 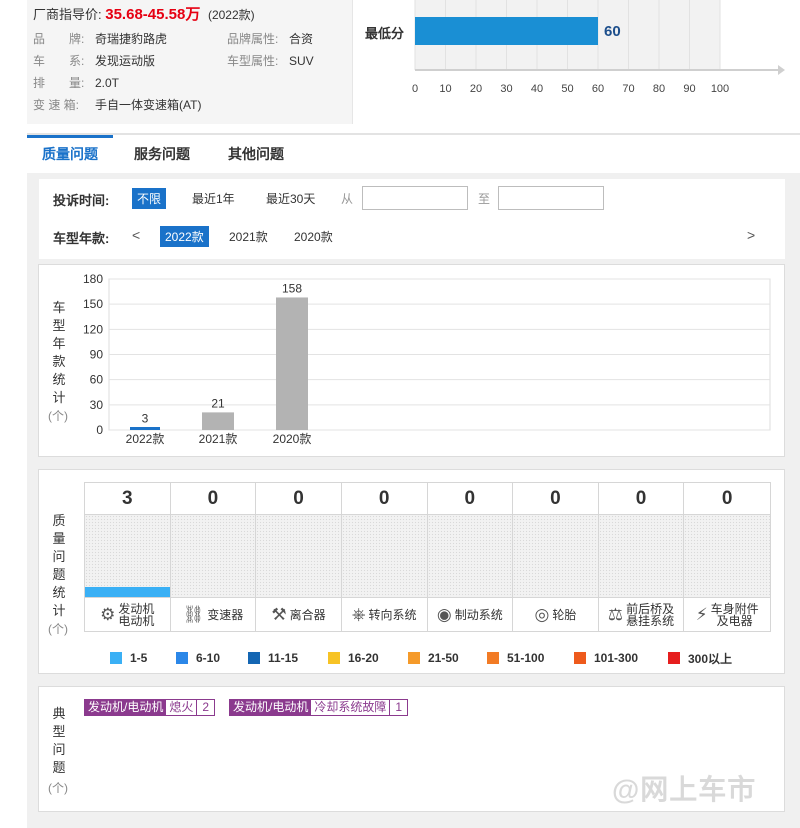 I want to click on spec-brand-type: 品牌属性: 合资, so click(x=270, y=38).